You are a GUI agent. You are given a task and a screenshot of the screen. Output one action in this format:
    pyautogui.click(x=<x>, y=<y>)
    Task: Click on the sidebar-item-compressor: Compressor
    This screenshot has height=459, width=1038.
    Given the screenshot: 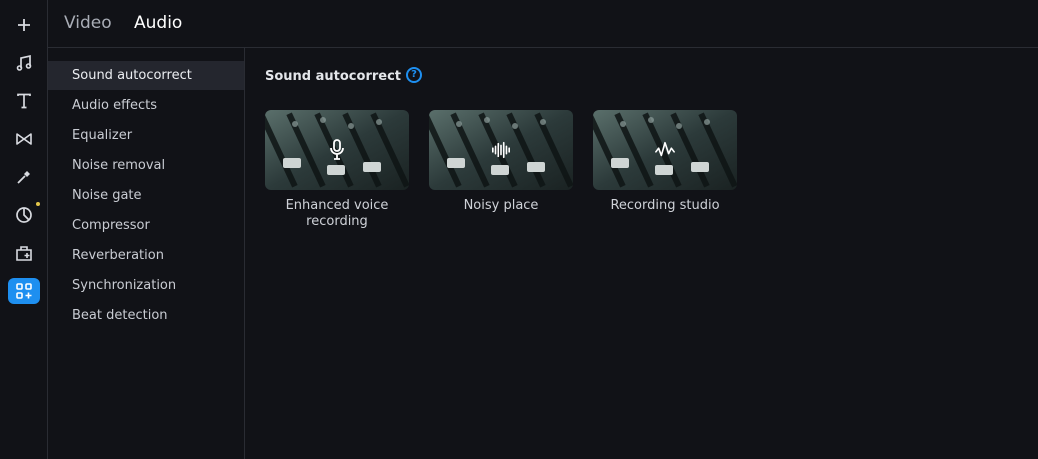 What is the action you would take?
    pyautogui.click(x=146, y=225)
    